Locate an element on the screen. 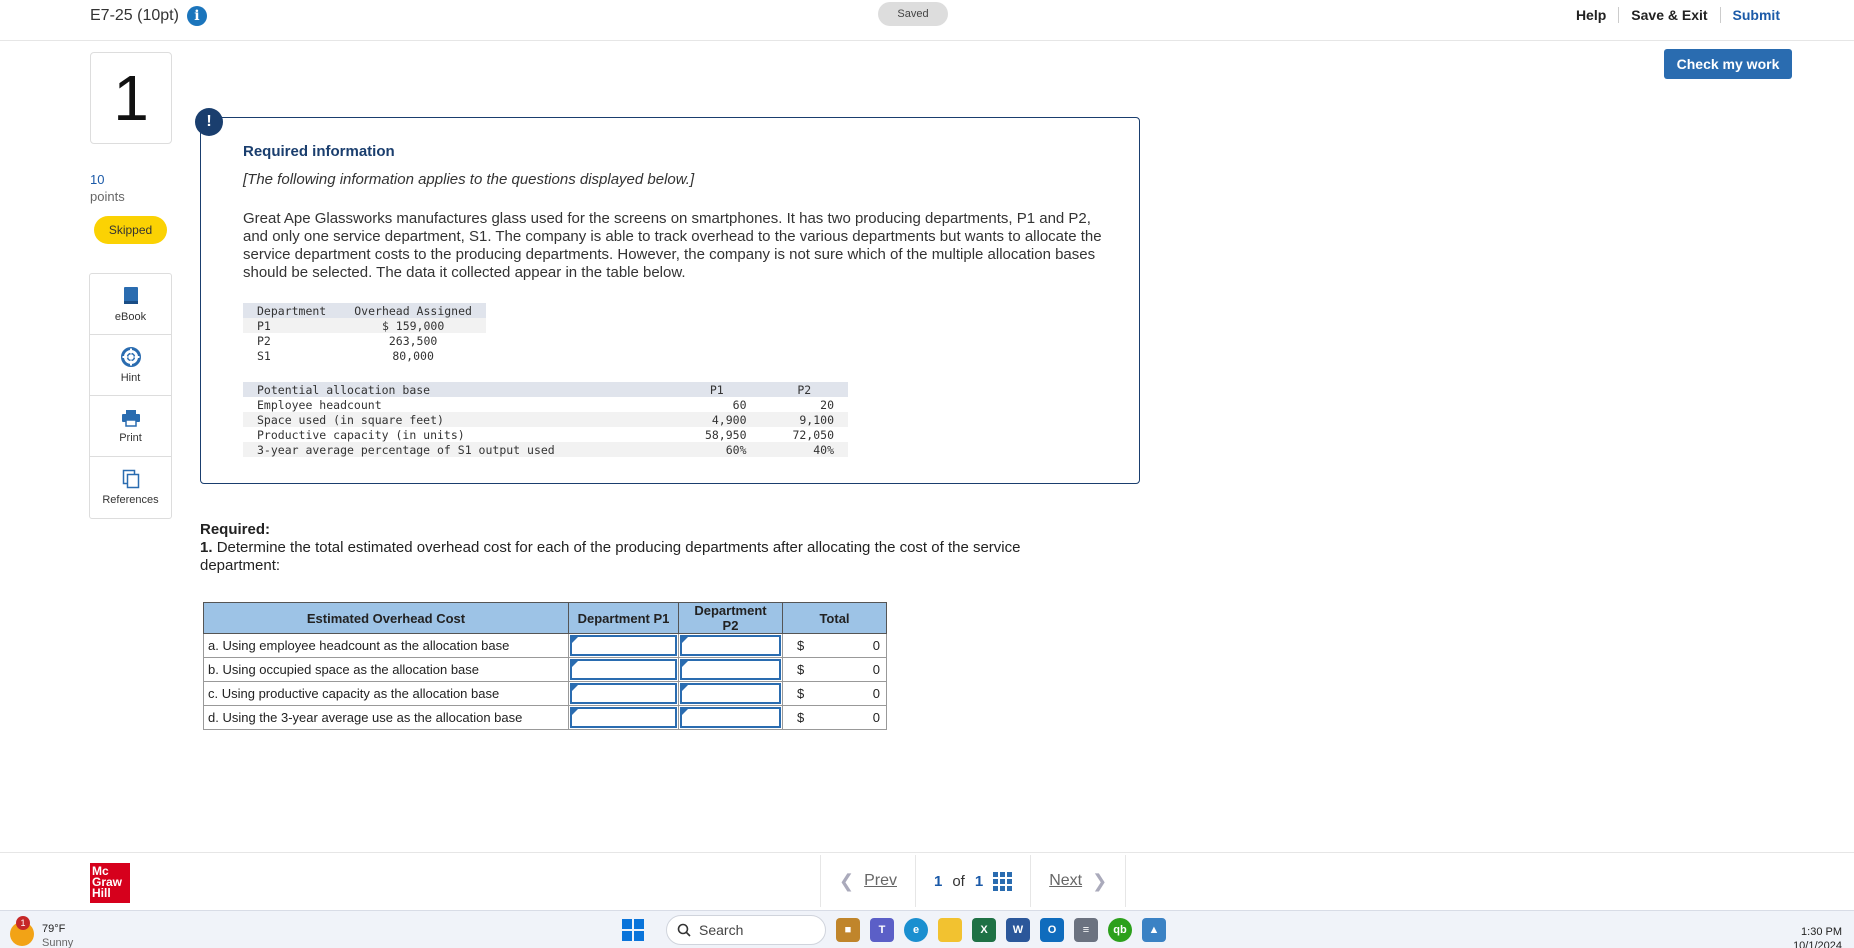  briefcase-app-icon: ■ is located at coordinates (848, 930).